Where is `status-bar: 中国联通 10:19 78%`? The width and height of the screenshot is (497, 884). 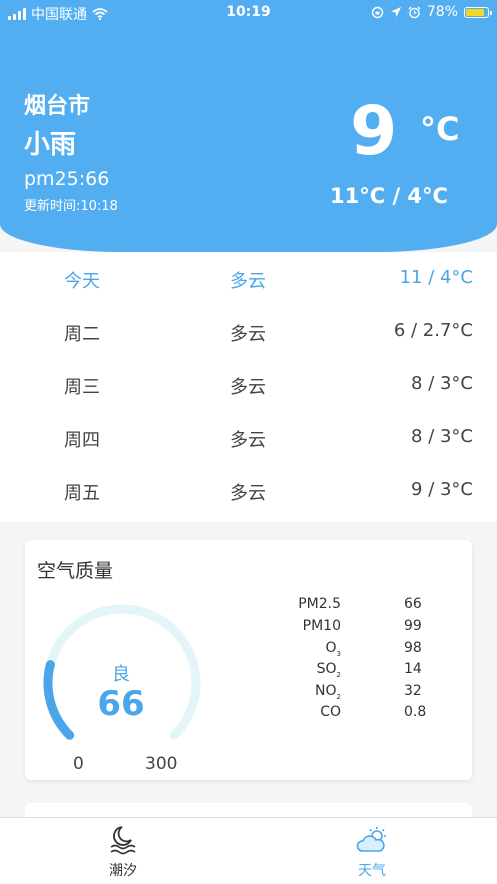 status-bar: 中国联通 10:19 78% is located at coordinates (248, 13).